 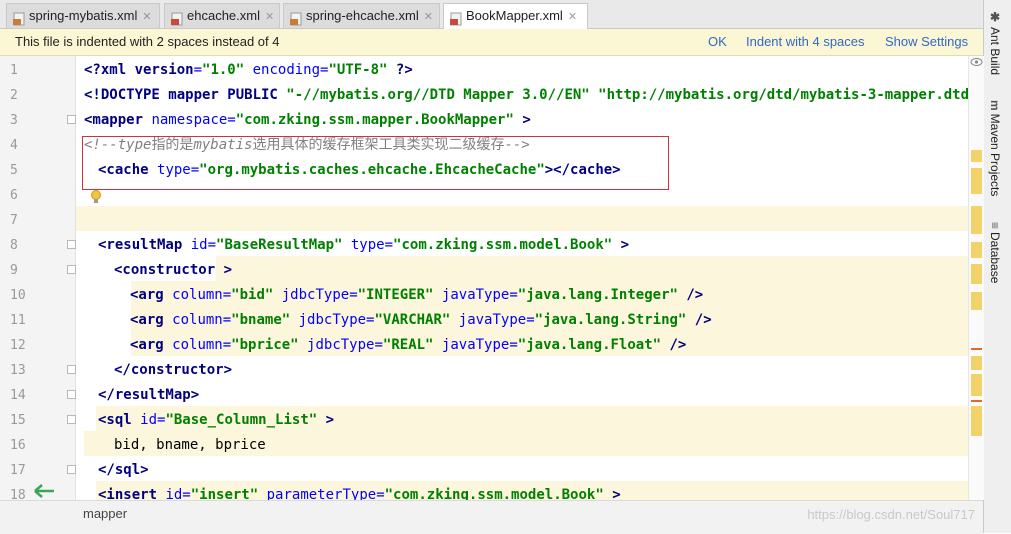 I want to click on breadcrumb-bar: mapper https://blog.csdn.net/Soul717, so click(x=491, y=517).